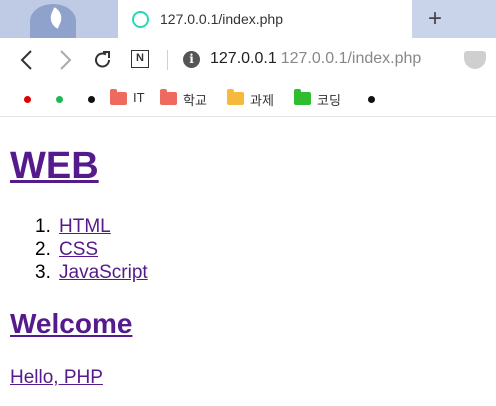 The height and width of the screenshot is (406, 496). I want to click on tab-strip: 127.0.0.1/index.php +, so click(248, 19).